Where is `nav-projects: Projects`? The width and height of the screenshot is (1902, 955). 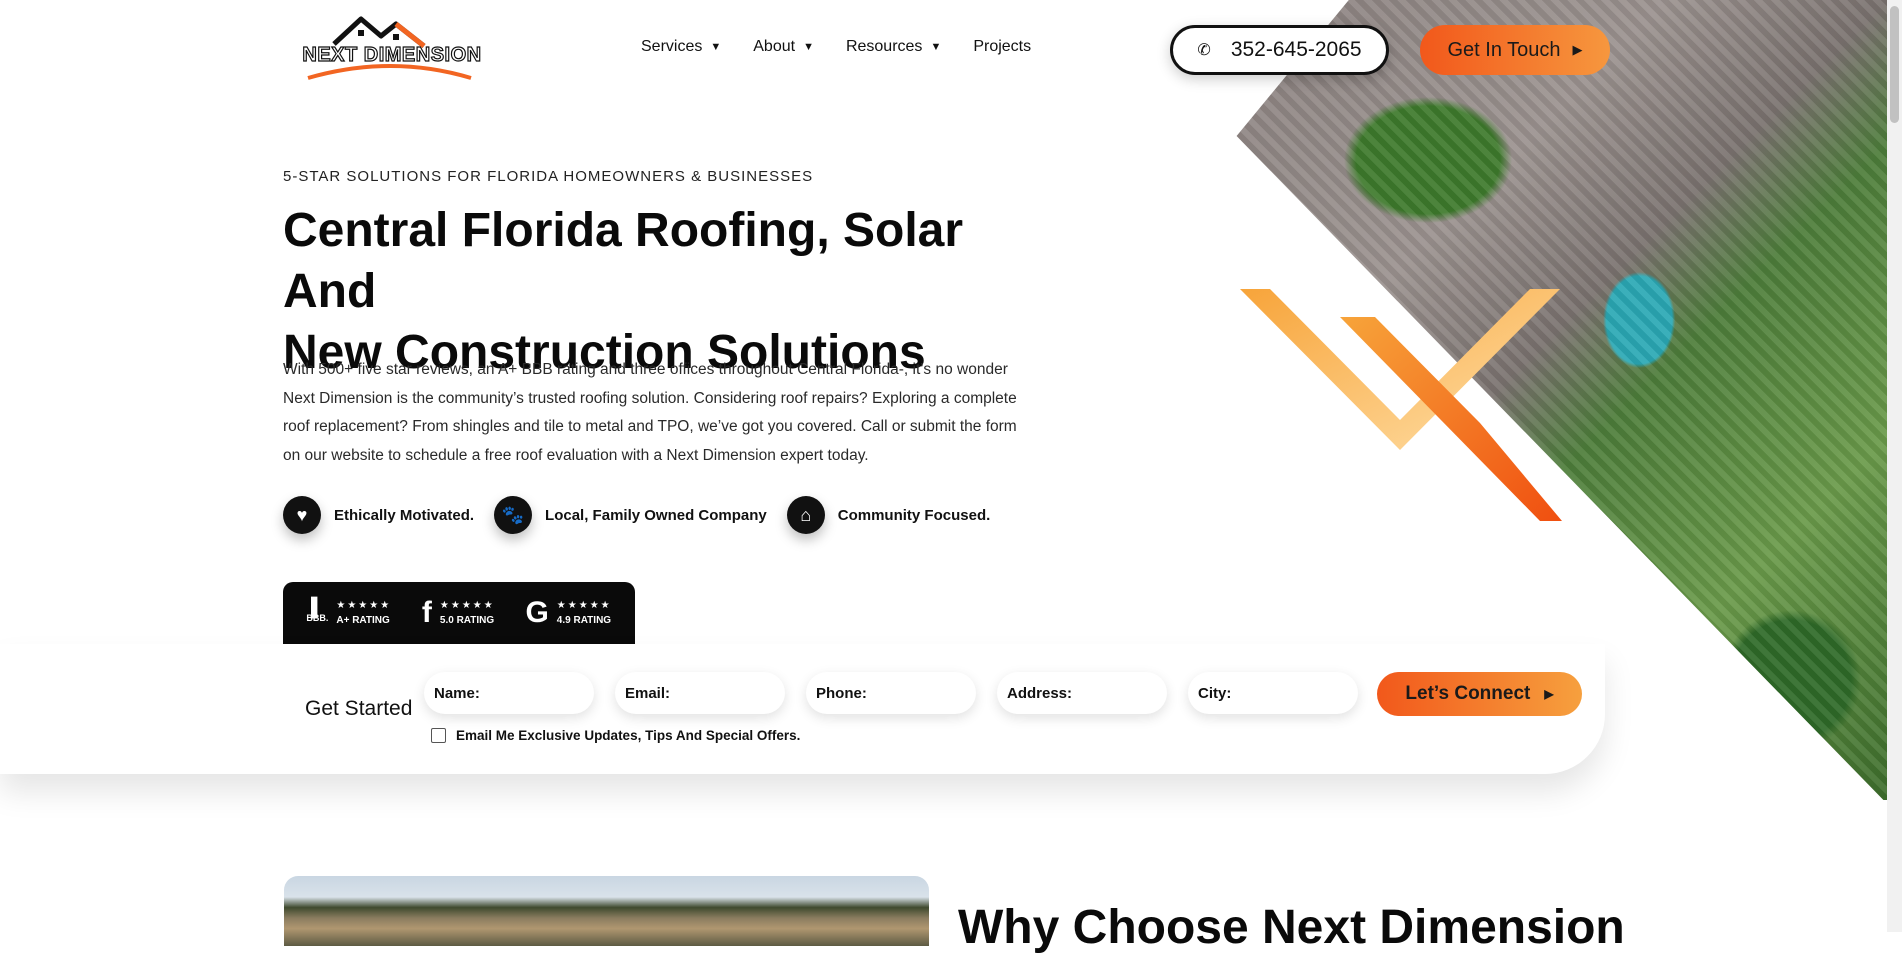 nav-projects: Projects is located at coordinates (1002, 47).